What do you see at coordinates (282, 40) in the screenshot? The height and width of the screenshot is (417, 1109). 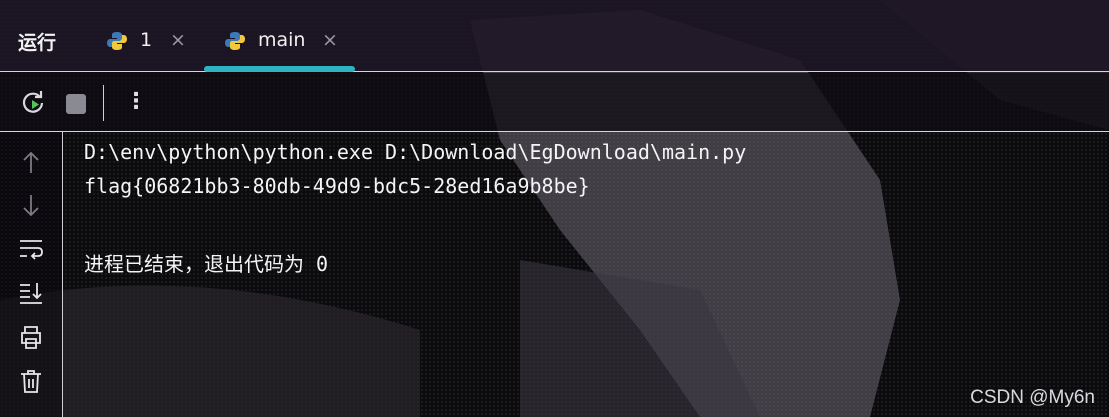 I see `tab-label: main` at bounding box center [282, 40].